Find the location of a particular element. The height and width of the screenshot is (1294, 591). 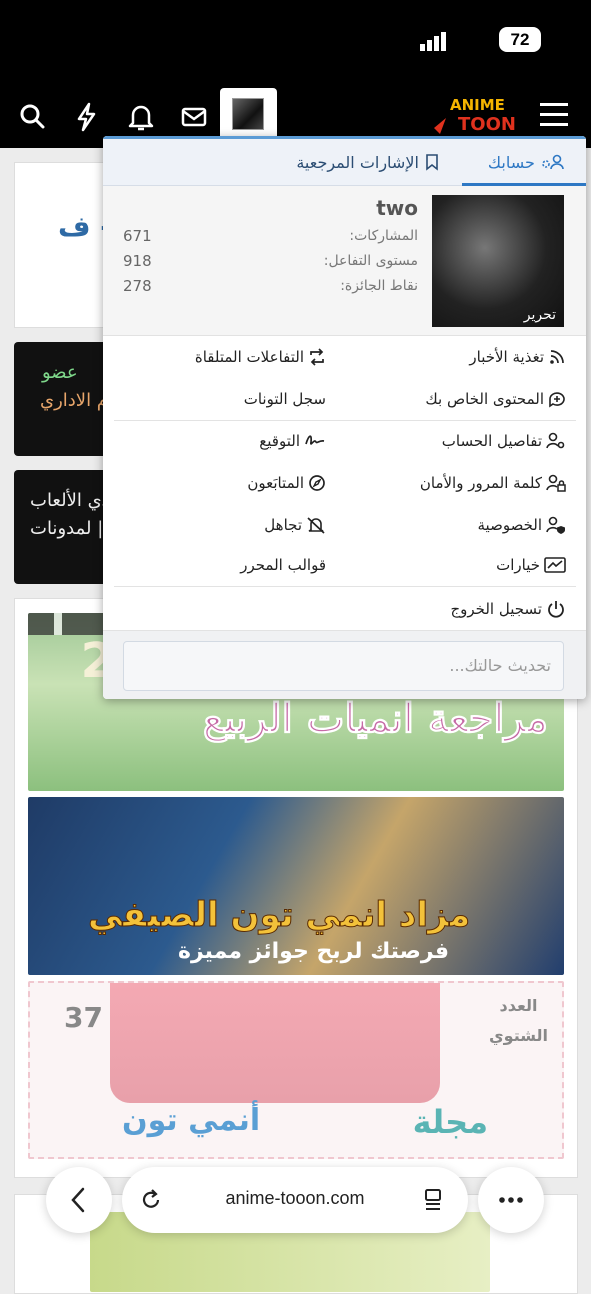

menu-item-account-details: تفاصيل الحساب is located at coordinates (504, 441).